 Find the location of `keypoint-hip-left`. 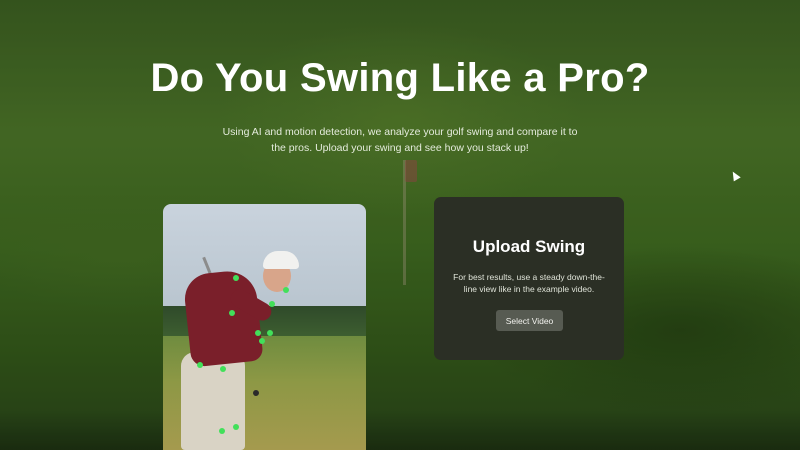

keypoint-hip-left is located at coordinates (200, 365).